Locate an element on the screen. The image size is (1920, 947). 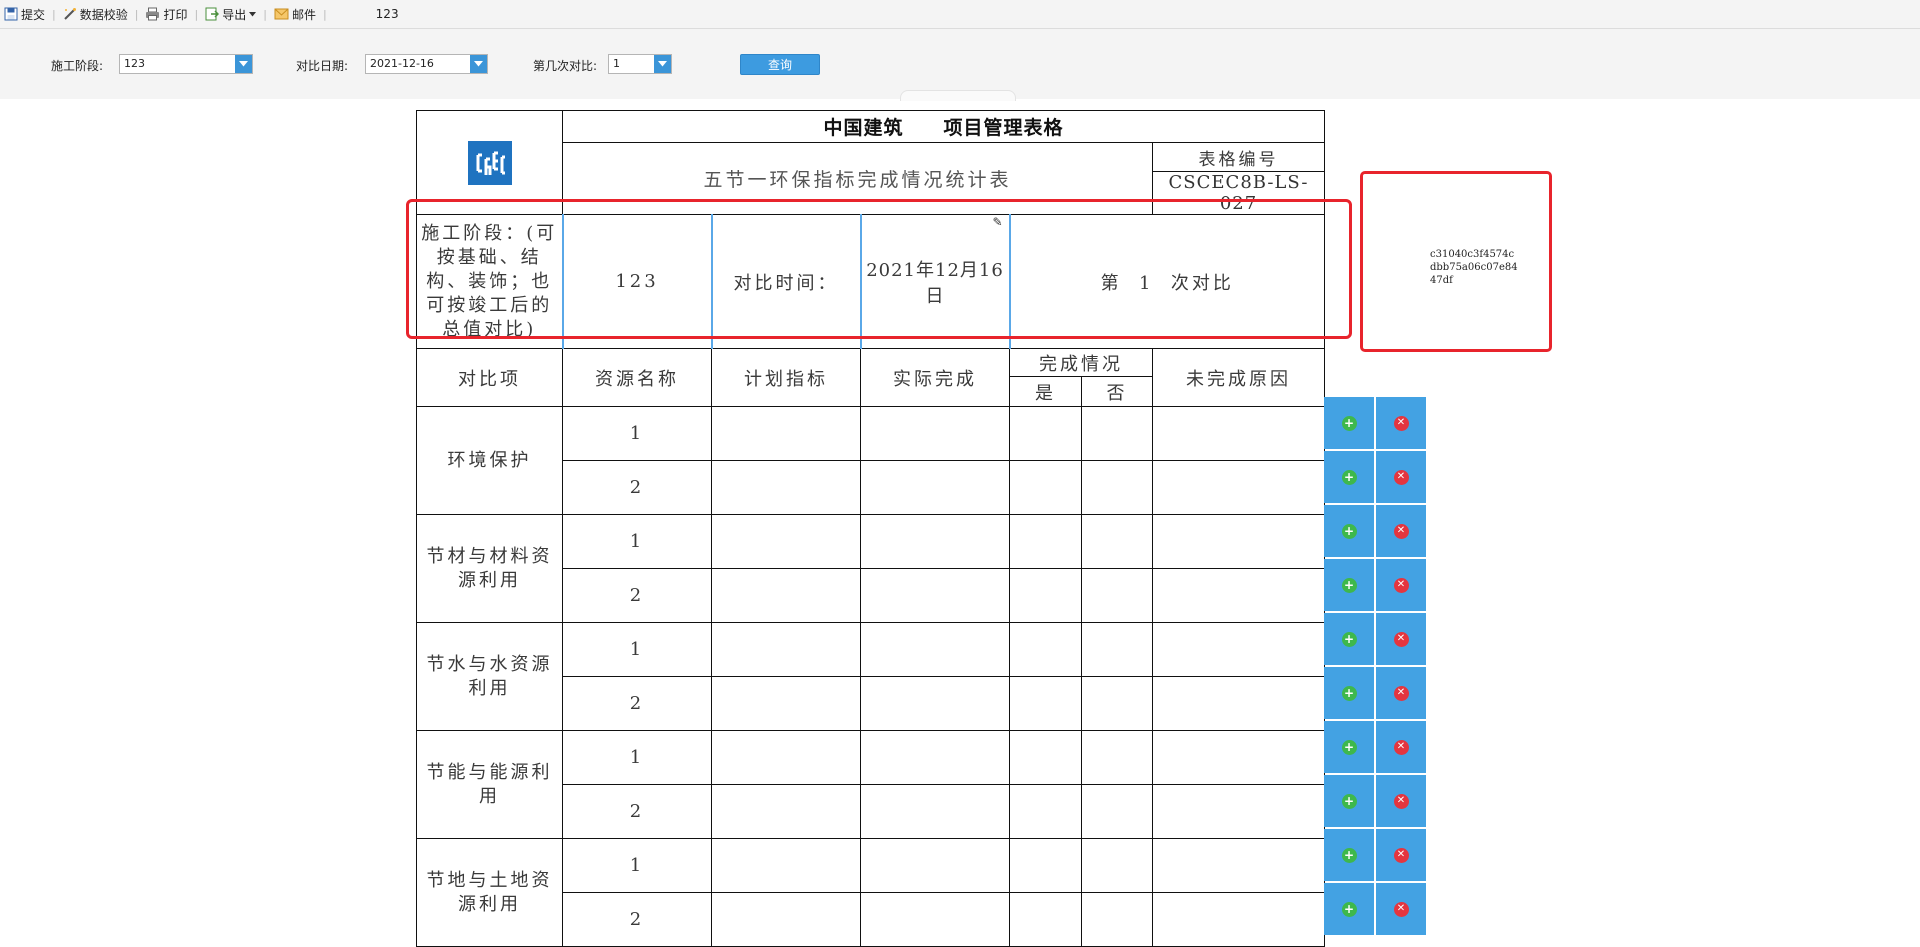
nth-prefix: 第 is located at coordinates (1111, 283).